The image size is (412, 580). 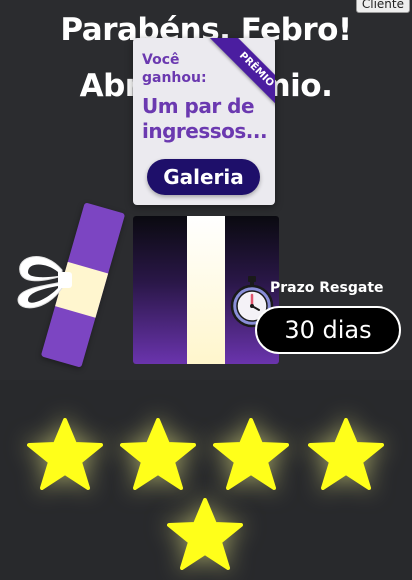 I want to click on gift-box-ribbon, so click(x=206, y=290).